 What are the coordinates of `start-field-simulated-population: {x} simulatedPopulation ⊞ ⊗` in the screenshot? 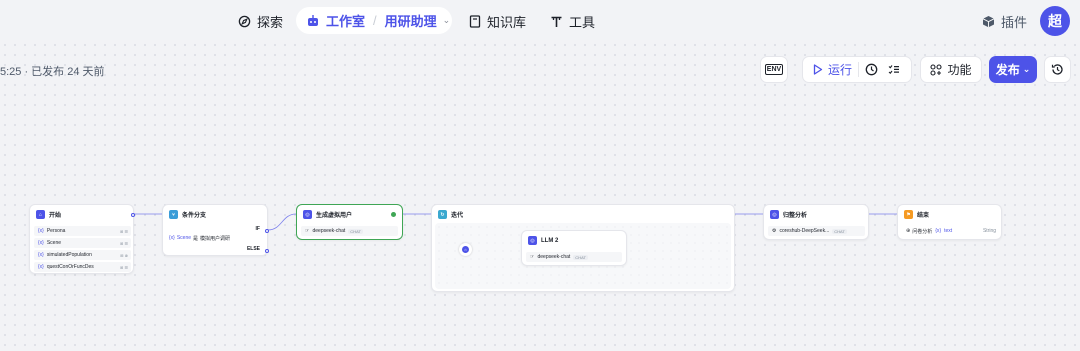 It's located at (82, 255).